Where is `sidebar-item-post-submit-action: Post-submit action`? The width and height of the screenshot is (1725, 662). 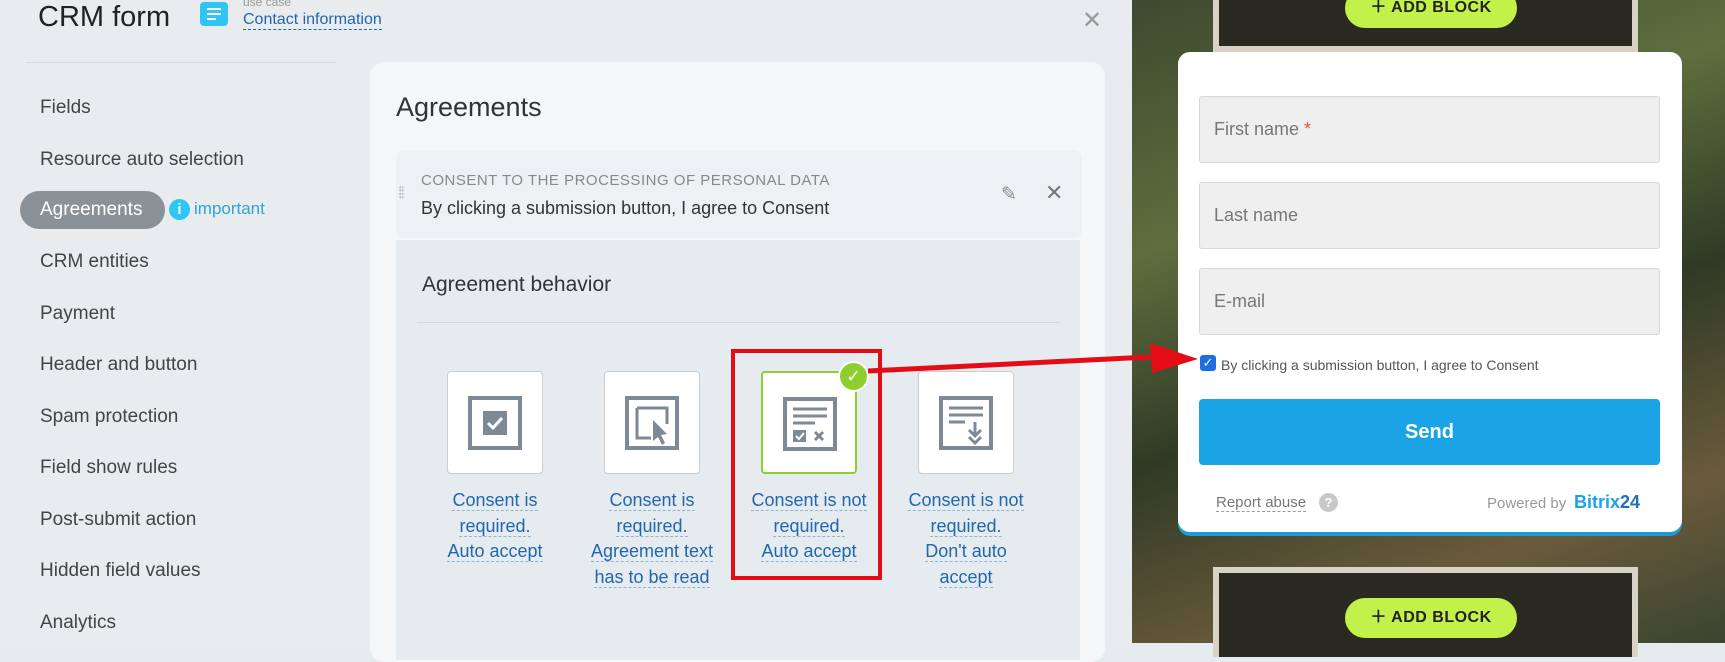 sidebar-item-post-submit-action: Post-submit action is located at coordinates (118, 520).